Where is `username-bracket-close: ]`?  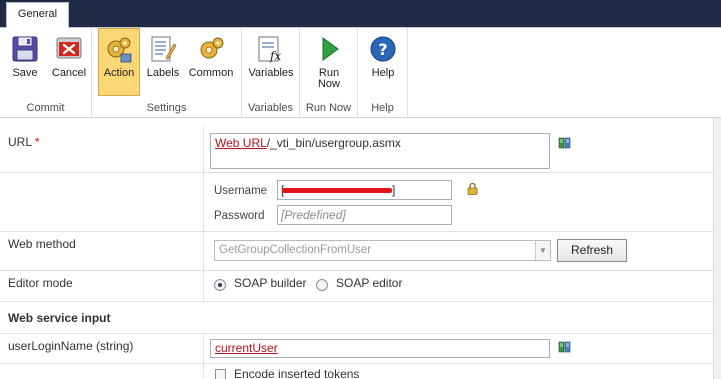 username-bracket-close: ] is located at coordinates (394, 190).